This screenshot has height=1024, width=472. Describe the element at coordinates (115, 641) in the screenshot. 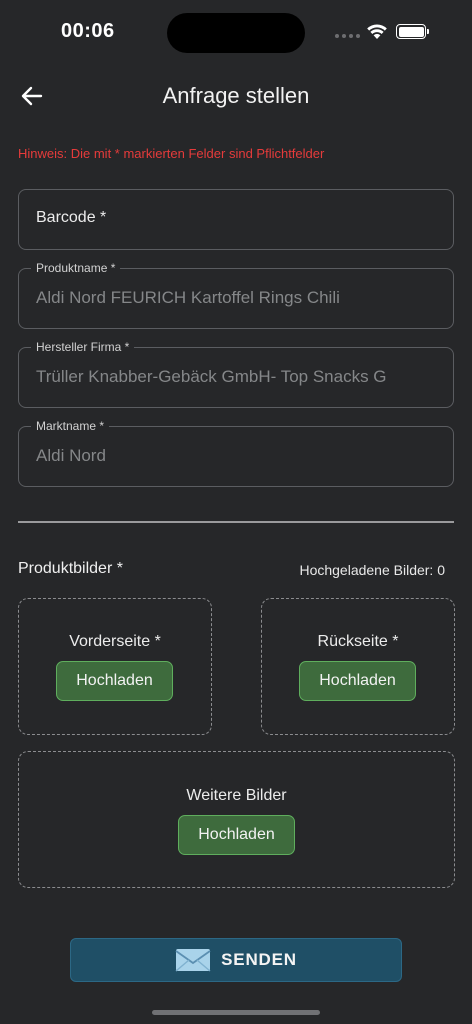

I see `front-image-label: Vorderseite *` at that location.